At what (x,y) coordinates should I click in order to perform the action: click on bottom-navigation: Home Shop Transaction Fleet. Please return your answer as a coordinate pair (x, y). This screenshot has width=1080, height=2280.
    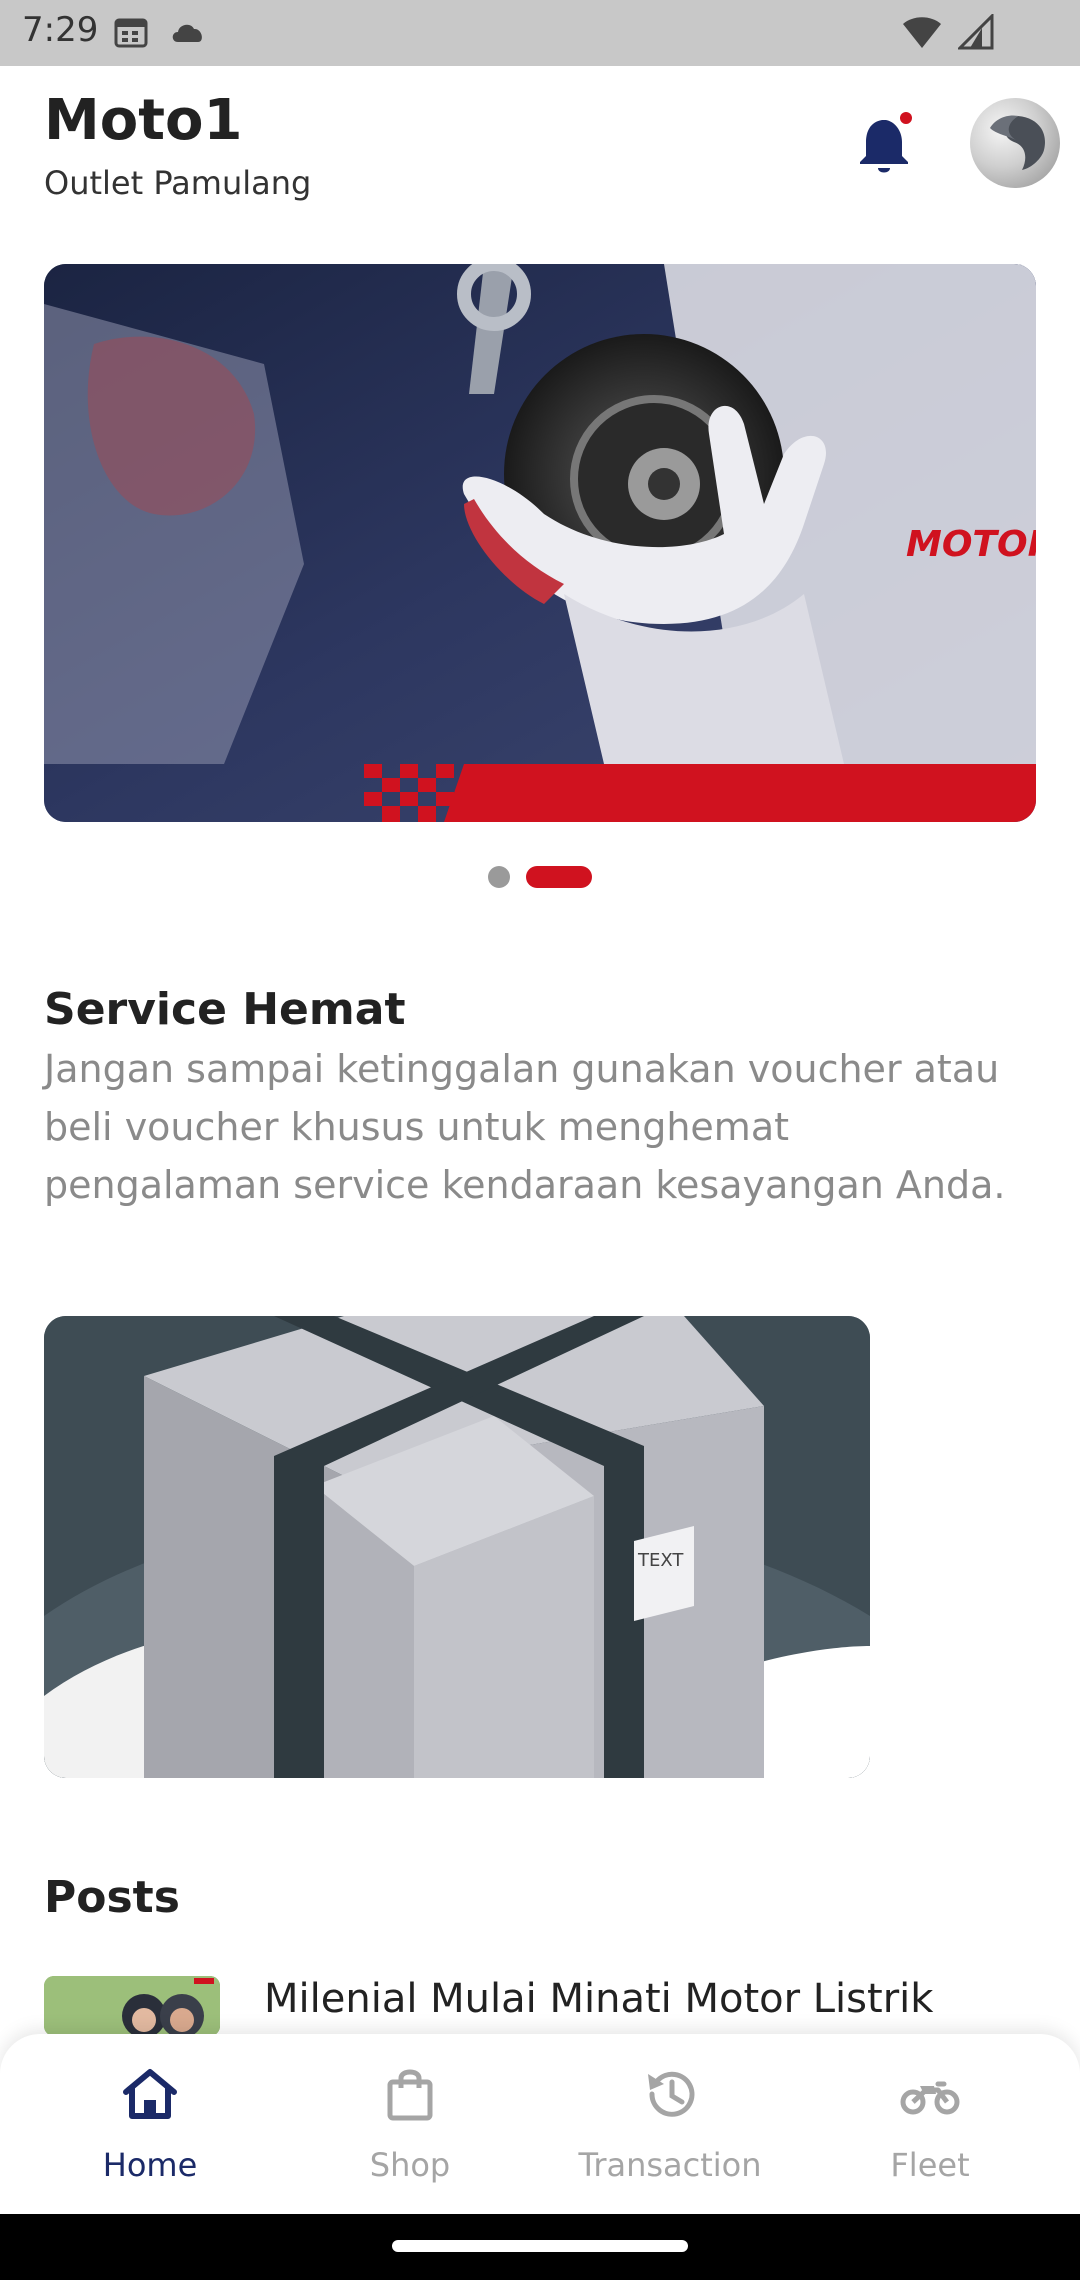
    Looking at the image, I should click on (540, 2124).